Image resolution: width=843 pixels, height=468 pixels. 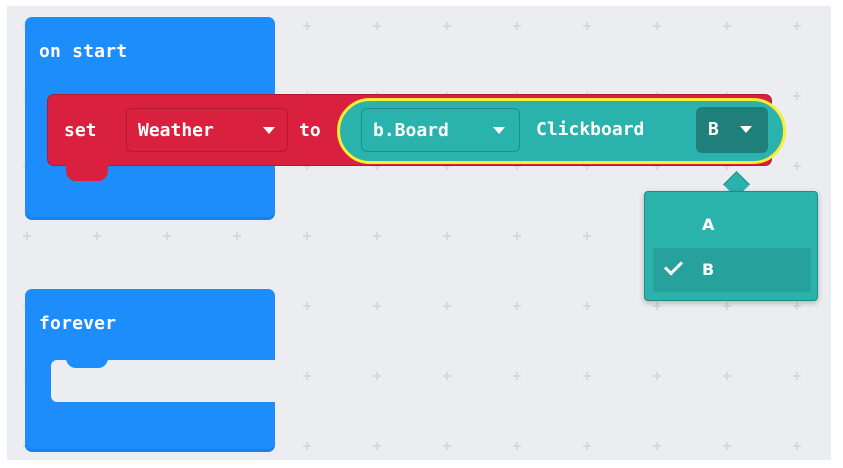 I want to click on menu-item-label: B, so click(x=708, y=269).